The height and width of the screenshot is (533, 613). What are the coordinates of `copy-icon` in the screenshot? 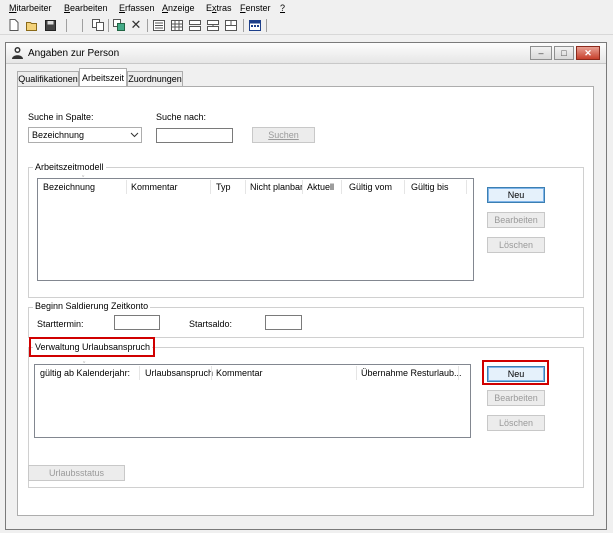 It's located at (98, 25).